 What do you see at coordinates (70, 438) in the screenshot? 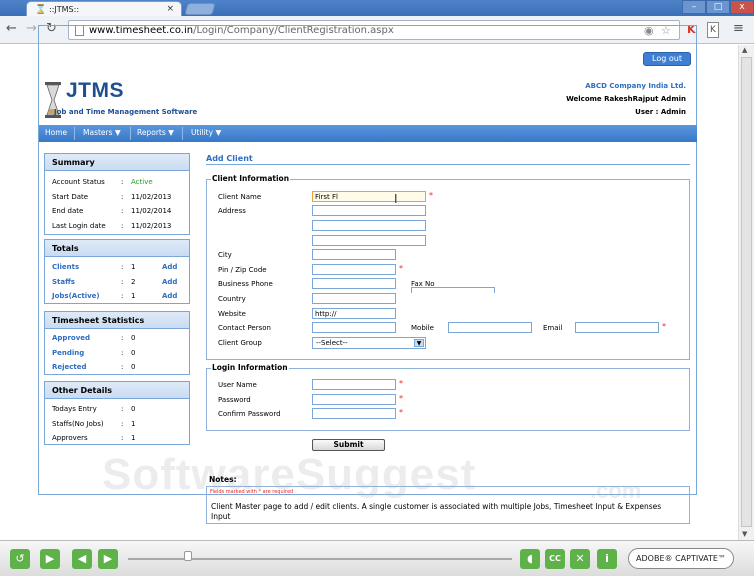
I see `other-label: Approvers` at bounding box center [70, 438].